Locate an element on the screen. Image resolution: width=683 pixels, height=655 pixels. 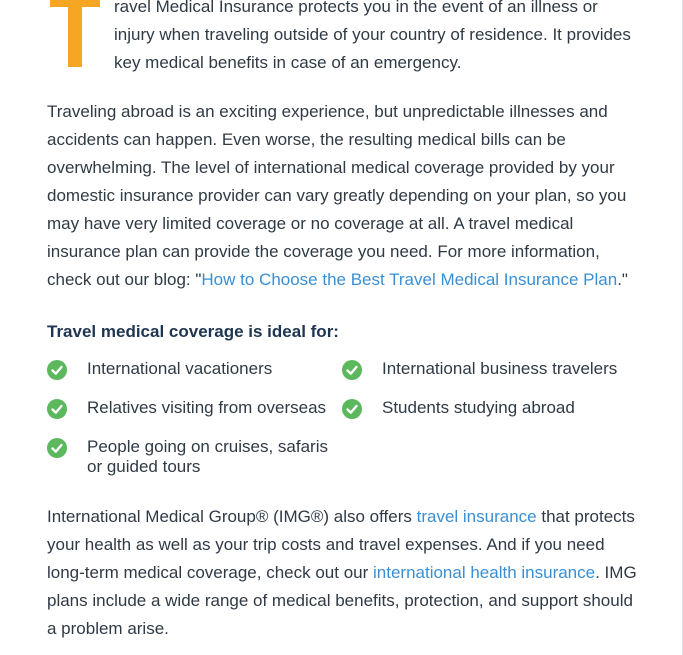
list-item-label: International business travelers is located at coordinates (500, 368).